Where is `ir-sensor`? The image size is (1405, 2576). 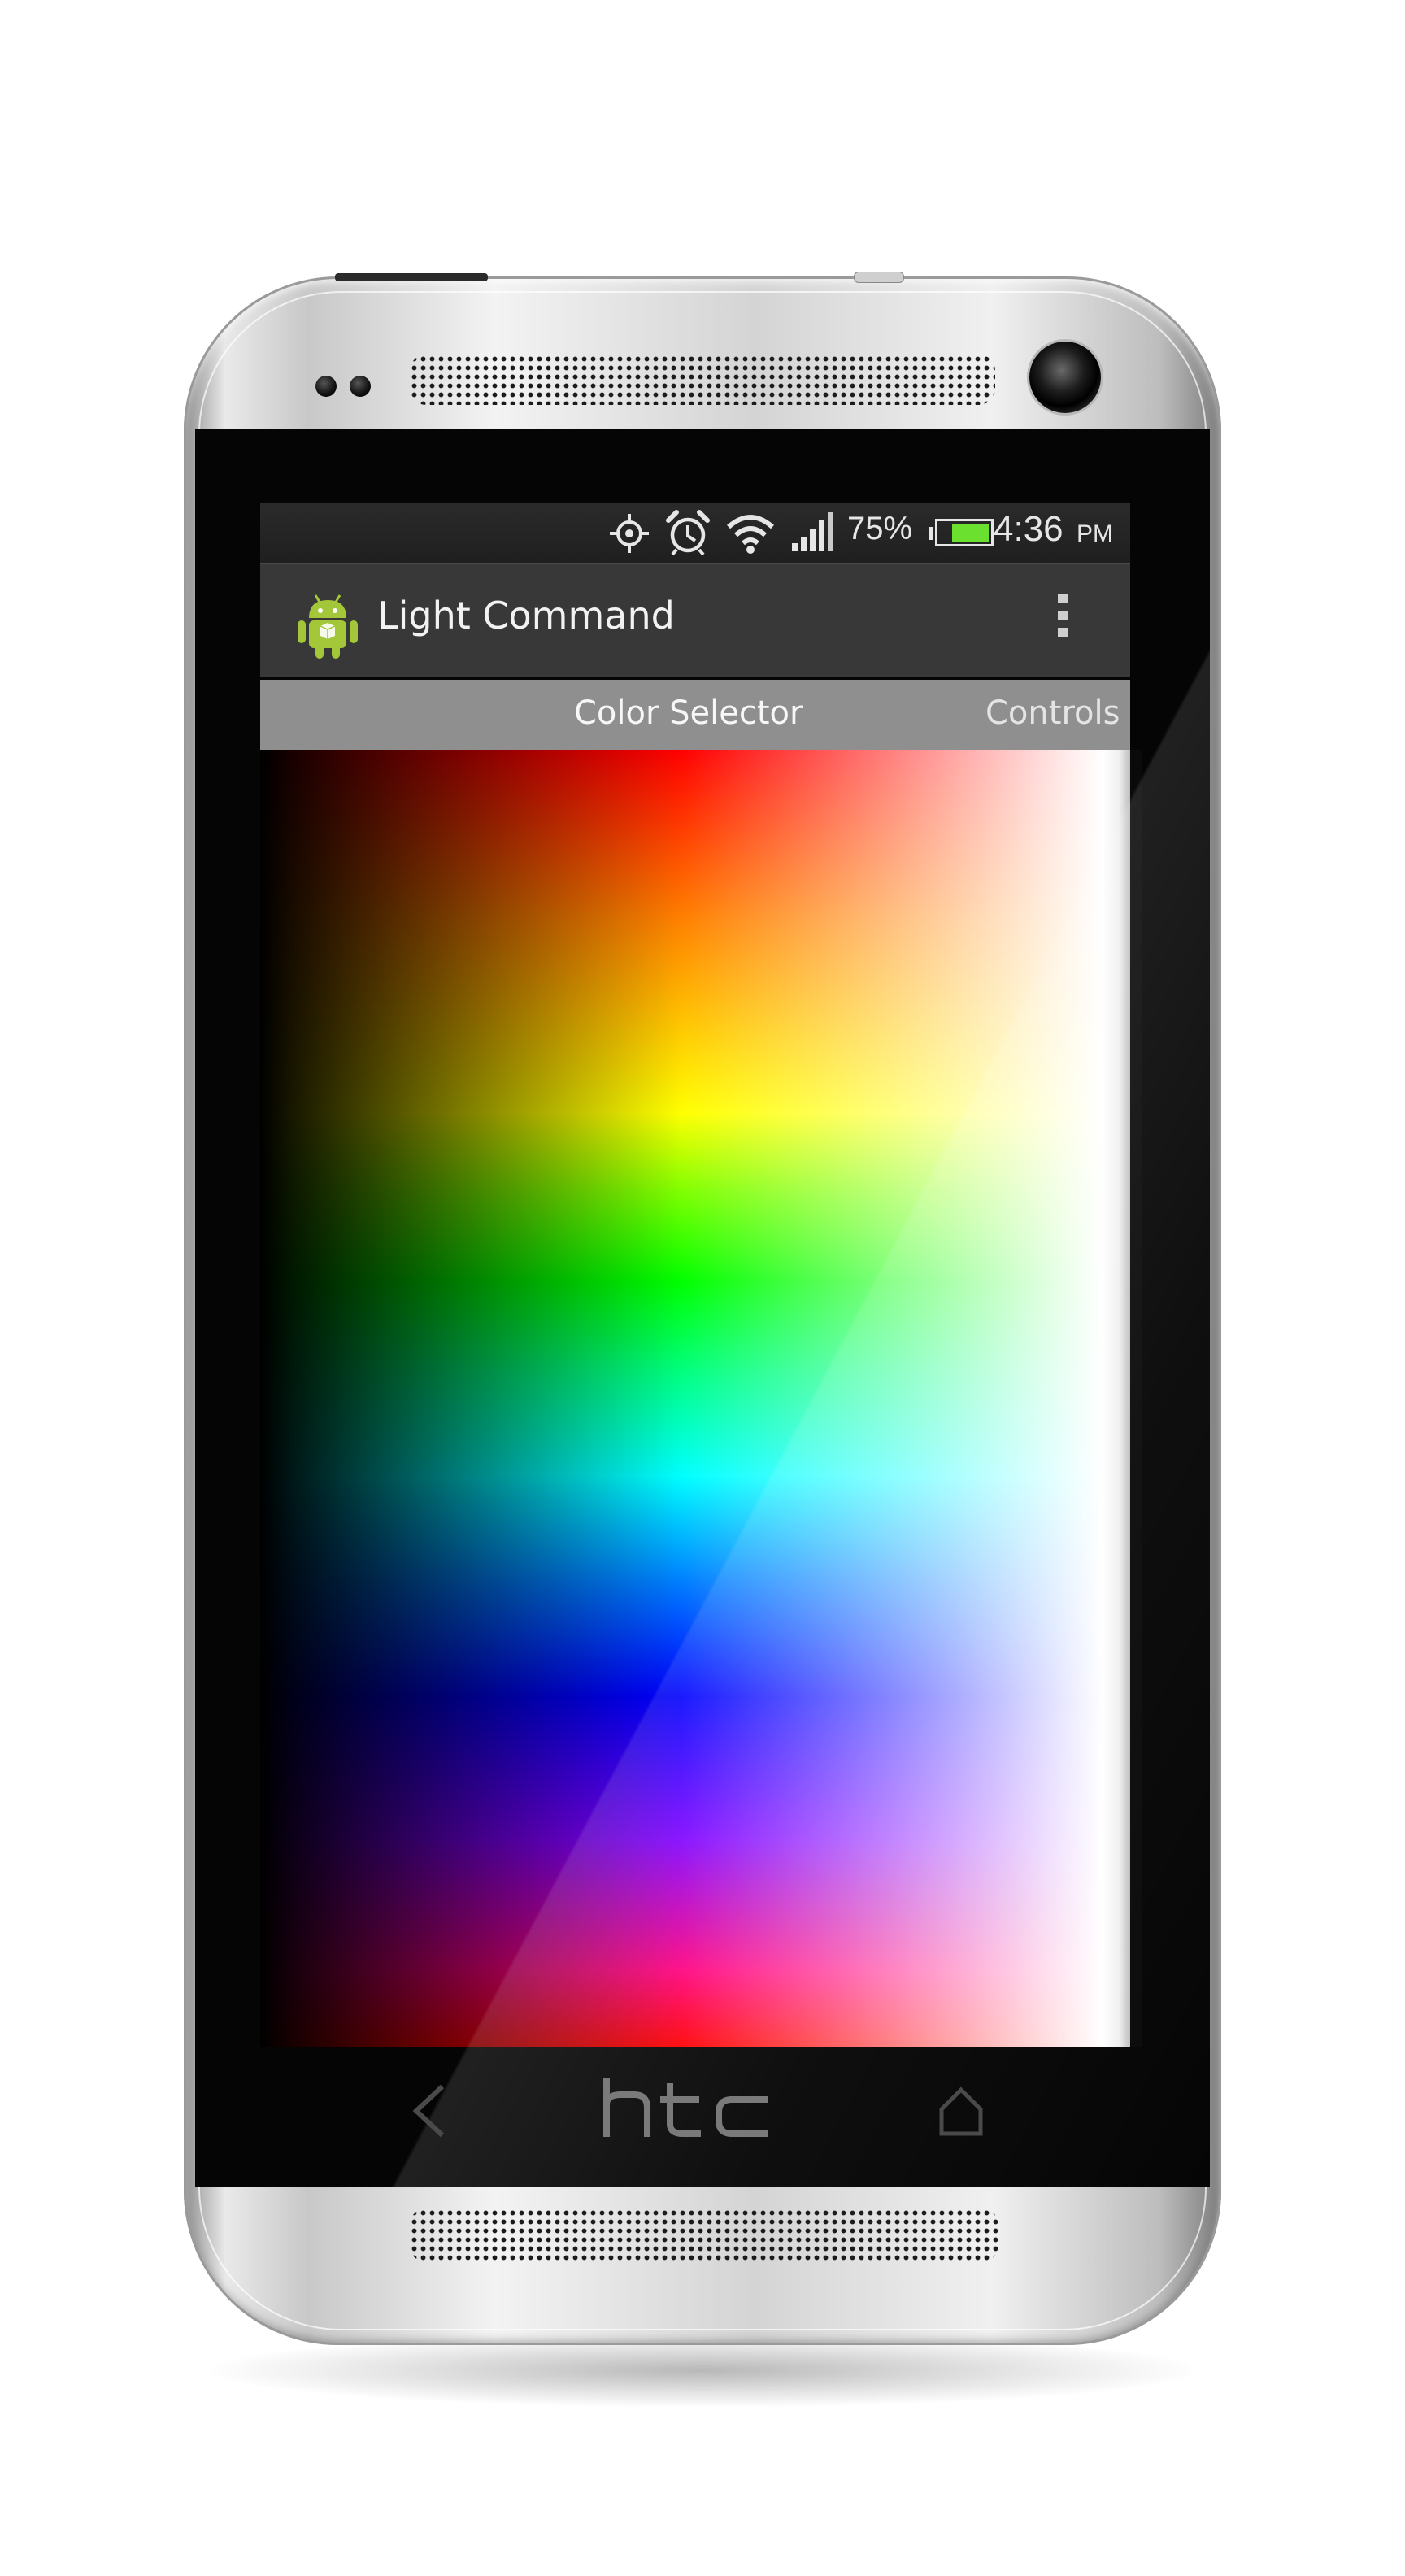 ir-sensor is located at coordinates (879, 277).